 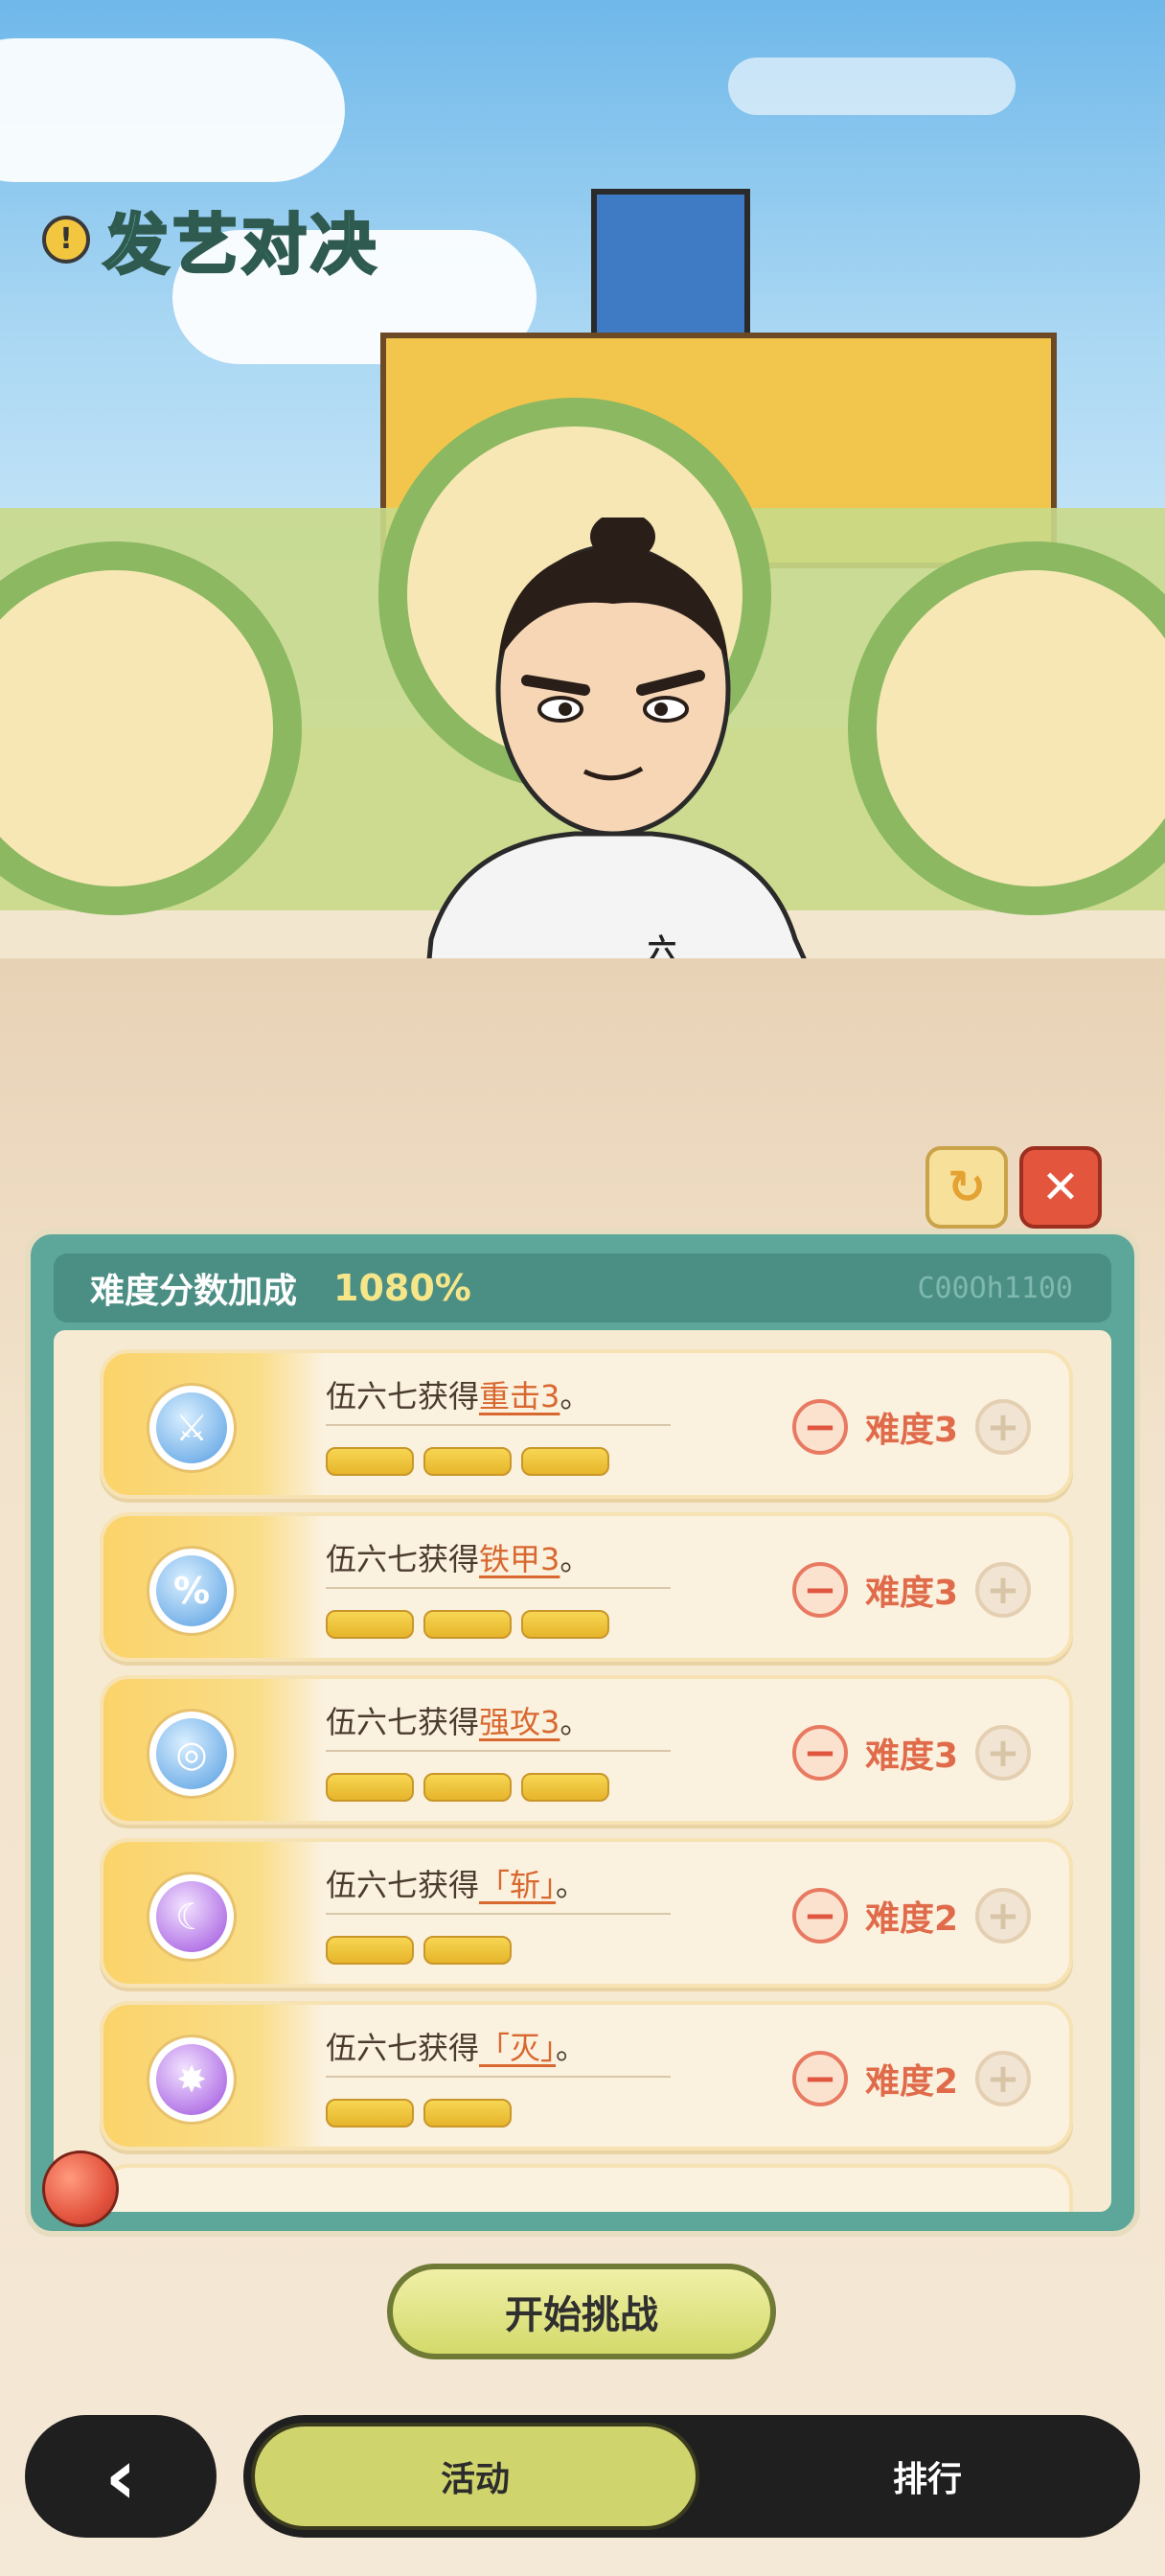 What do you see at coordinates (458, 1559) in the screenshot?
I see `item-description: 伍六七获得铁甲3。` at bounding box center [458, 1559].